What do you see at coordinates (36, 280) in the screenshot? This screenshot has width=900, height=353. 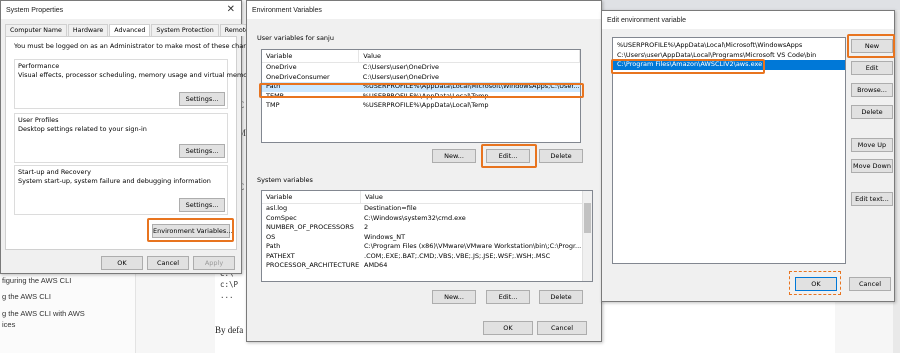 I see `sidebar-link: figuring the AWS CLI` at bounding box center [36, 280].